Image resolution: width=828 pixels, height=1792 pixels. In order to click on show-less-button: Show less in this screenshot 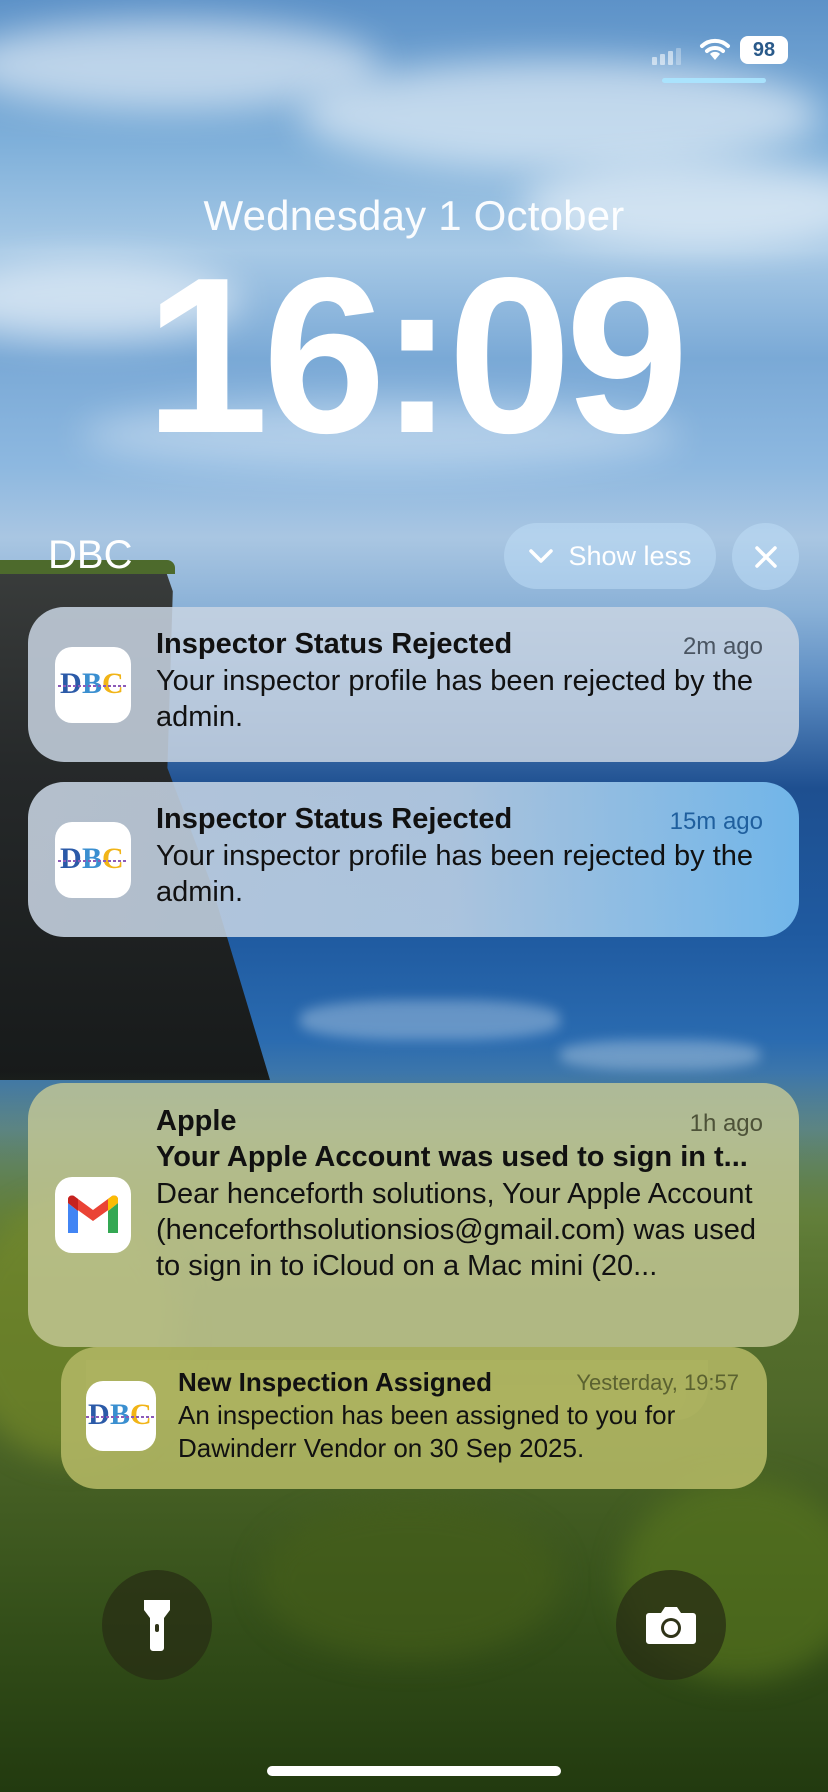, I will do `click(610, 556)`.